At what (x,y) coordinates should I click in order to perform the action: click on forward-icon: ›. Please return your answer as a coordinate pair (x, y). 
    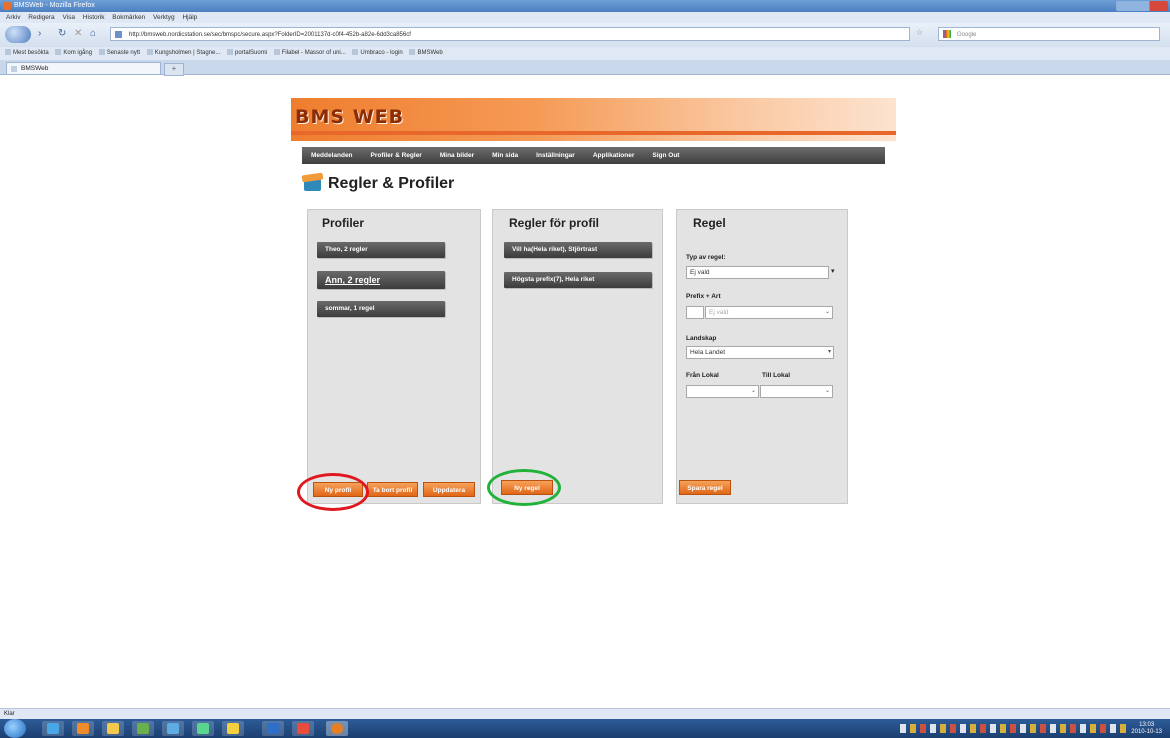
    Looking at the image, I should click on (39, 33).